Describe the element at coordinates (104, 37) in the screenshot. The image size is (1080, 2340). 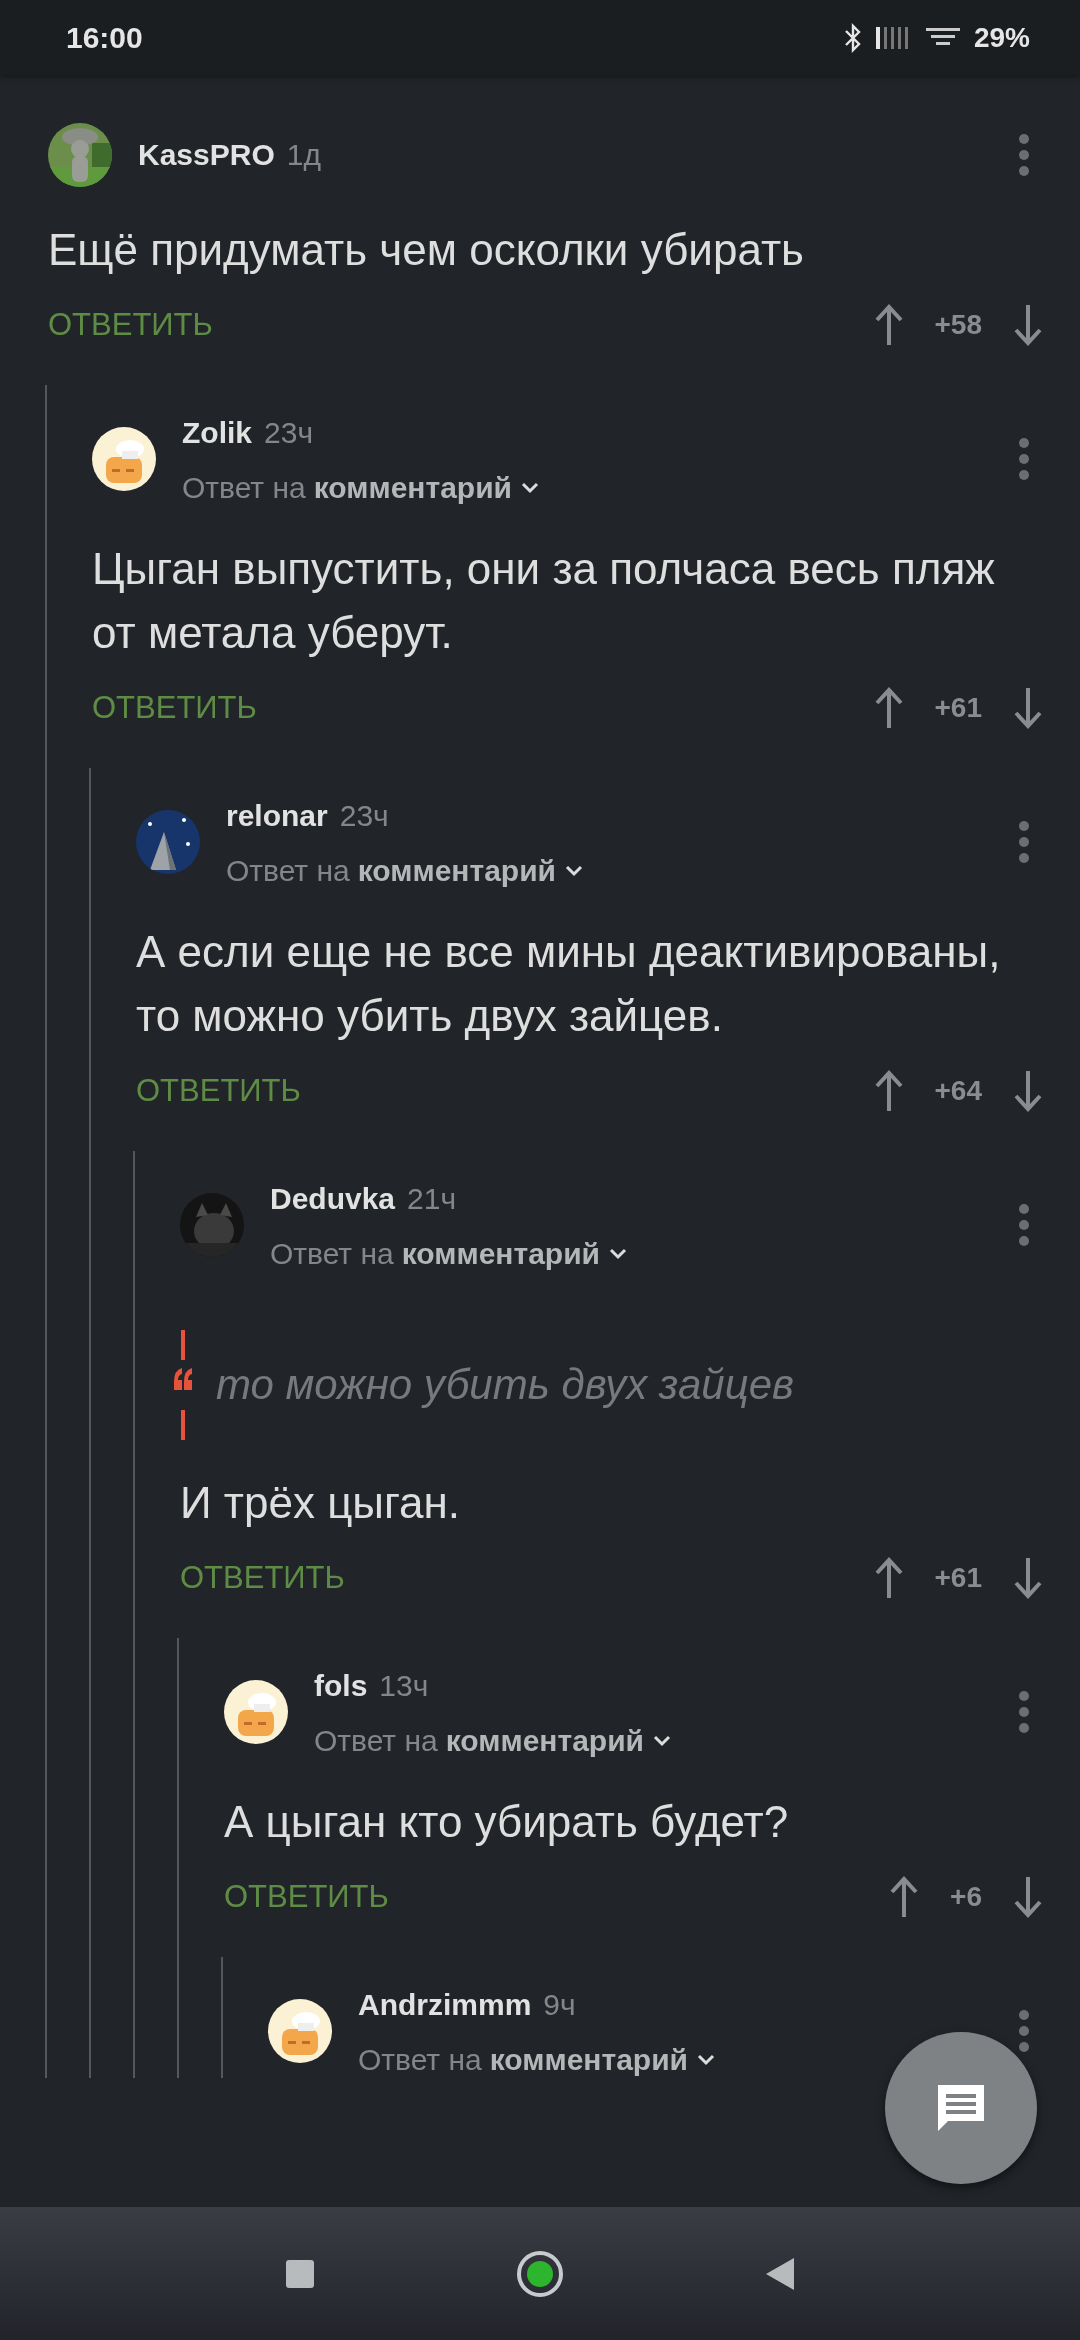
I see `status-time: 16:00` at that location.